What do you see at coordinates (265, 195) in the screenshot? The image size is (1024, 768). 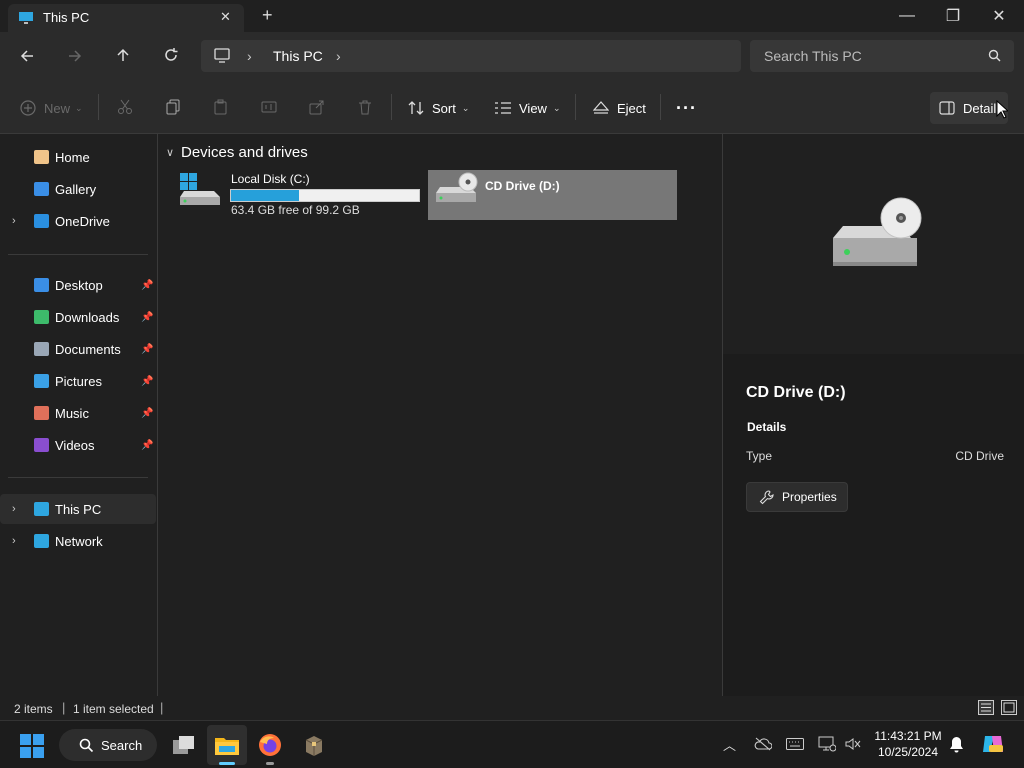 I see `drive-c-usage-fill` at bounding box center [265, 195].